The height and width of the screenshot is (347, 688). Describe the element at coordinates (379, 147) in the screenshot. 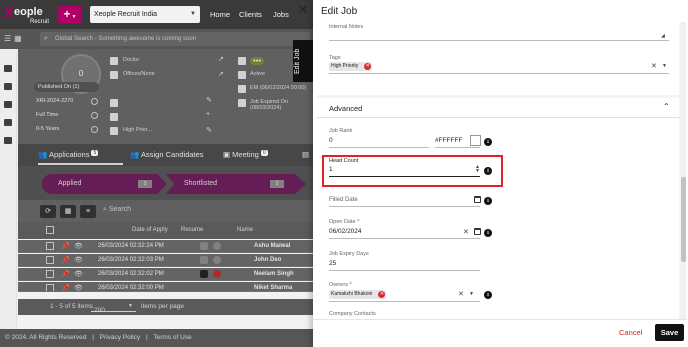

I see `job-rank-line` at that location.